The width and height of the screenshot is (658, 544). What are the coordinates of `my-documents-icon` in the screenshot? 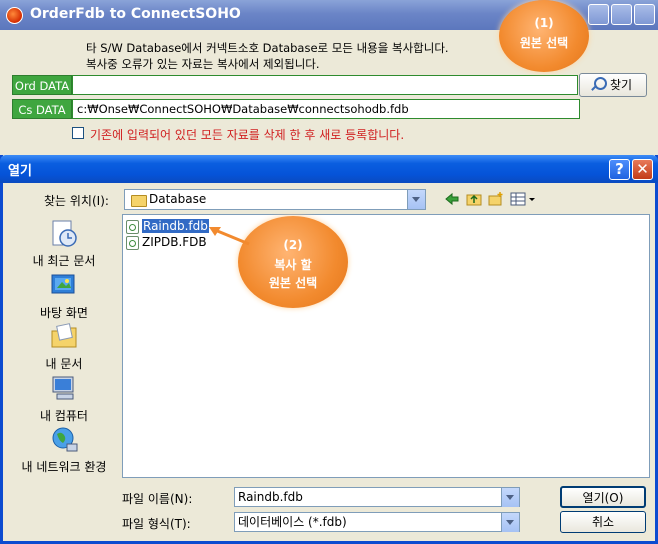 It's located at (64, 337).